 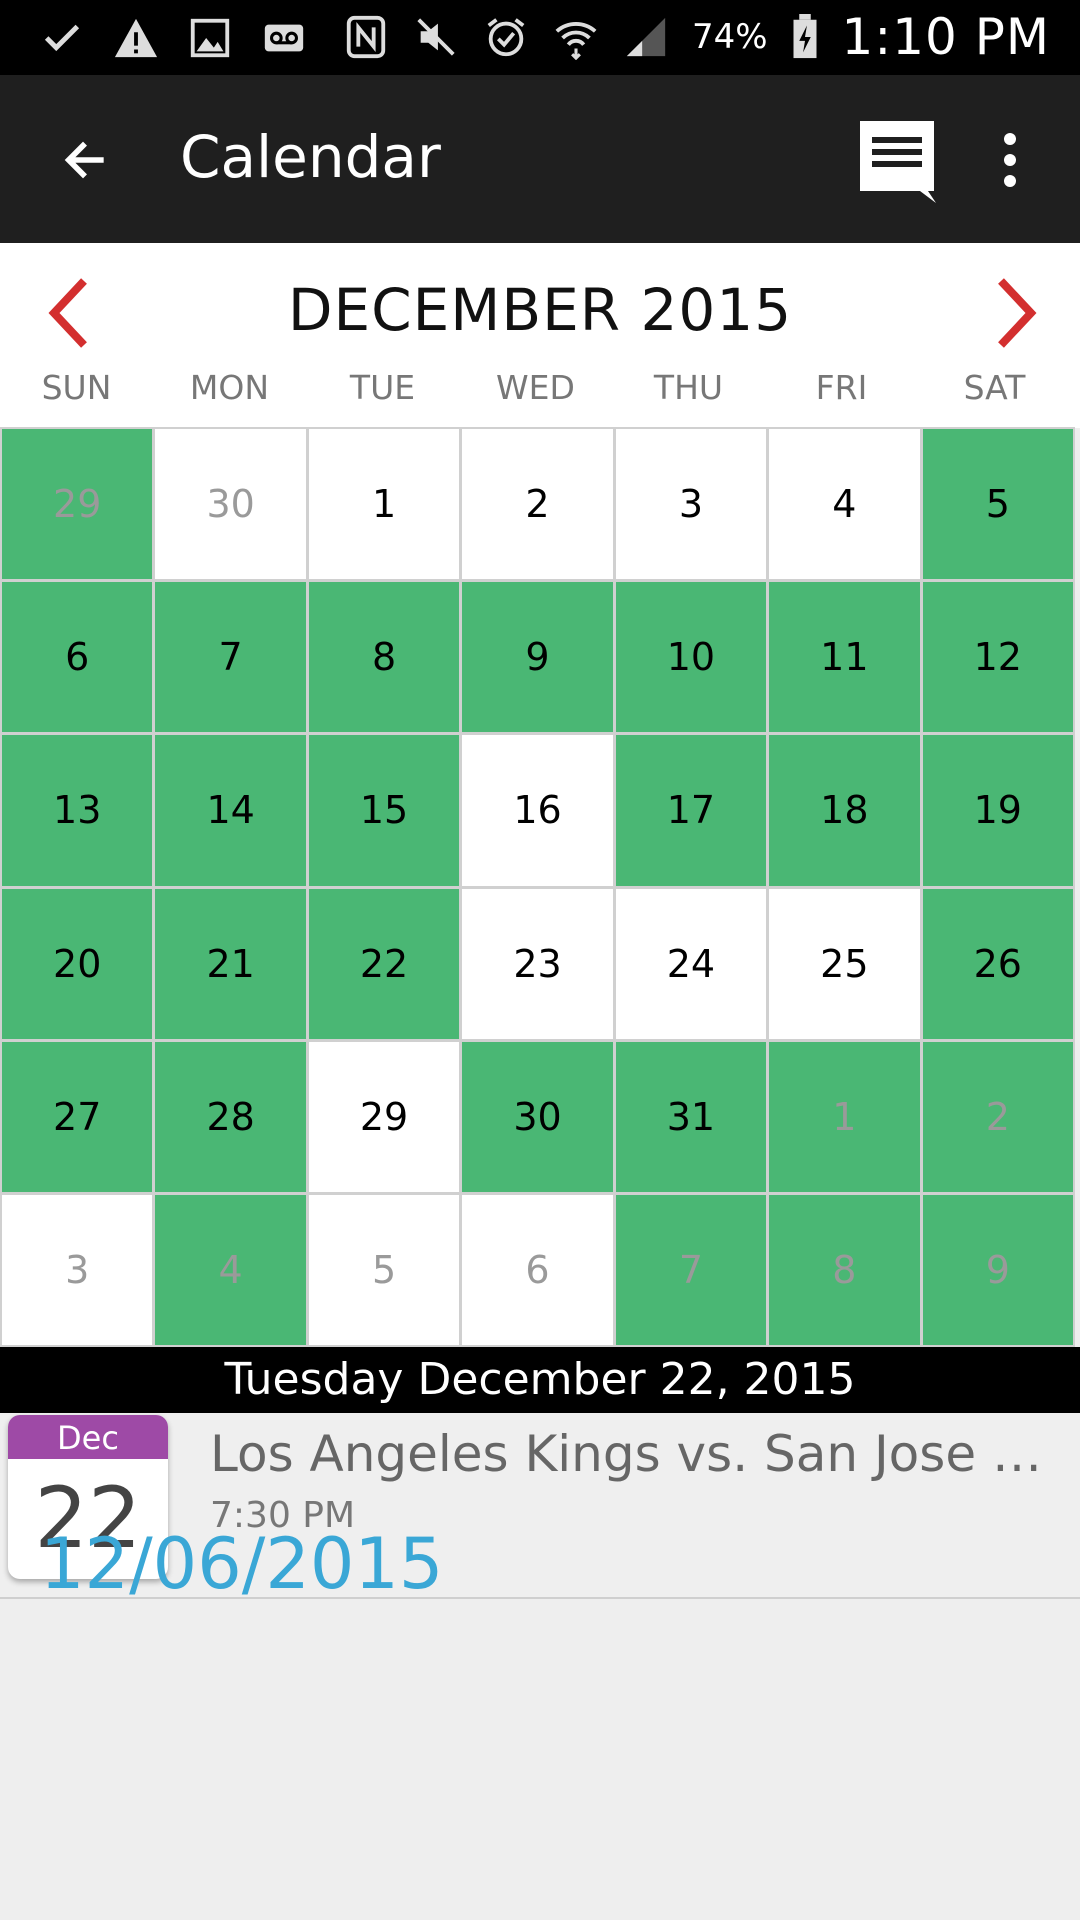 What do you see at coordinates (384, 810) in the screenshot?
I see `calendar-day-cell: 15` at bounding box center [384, 810].